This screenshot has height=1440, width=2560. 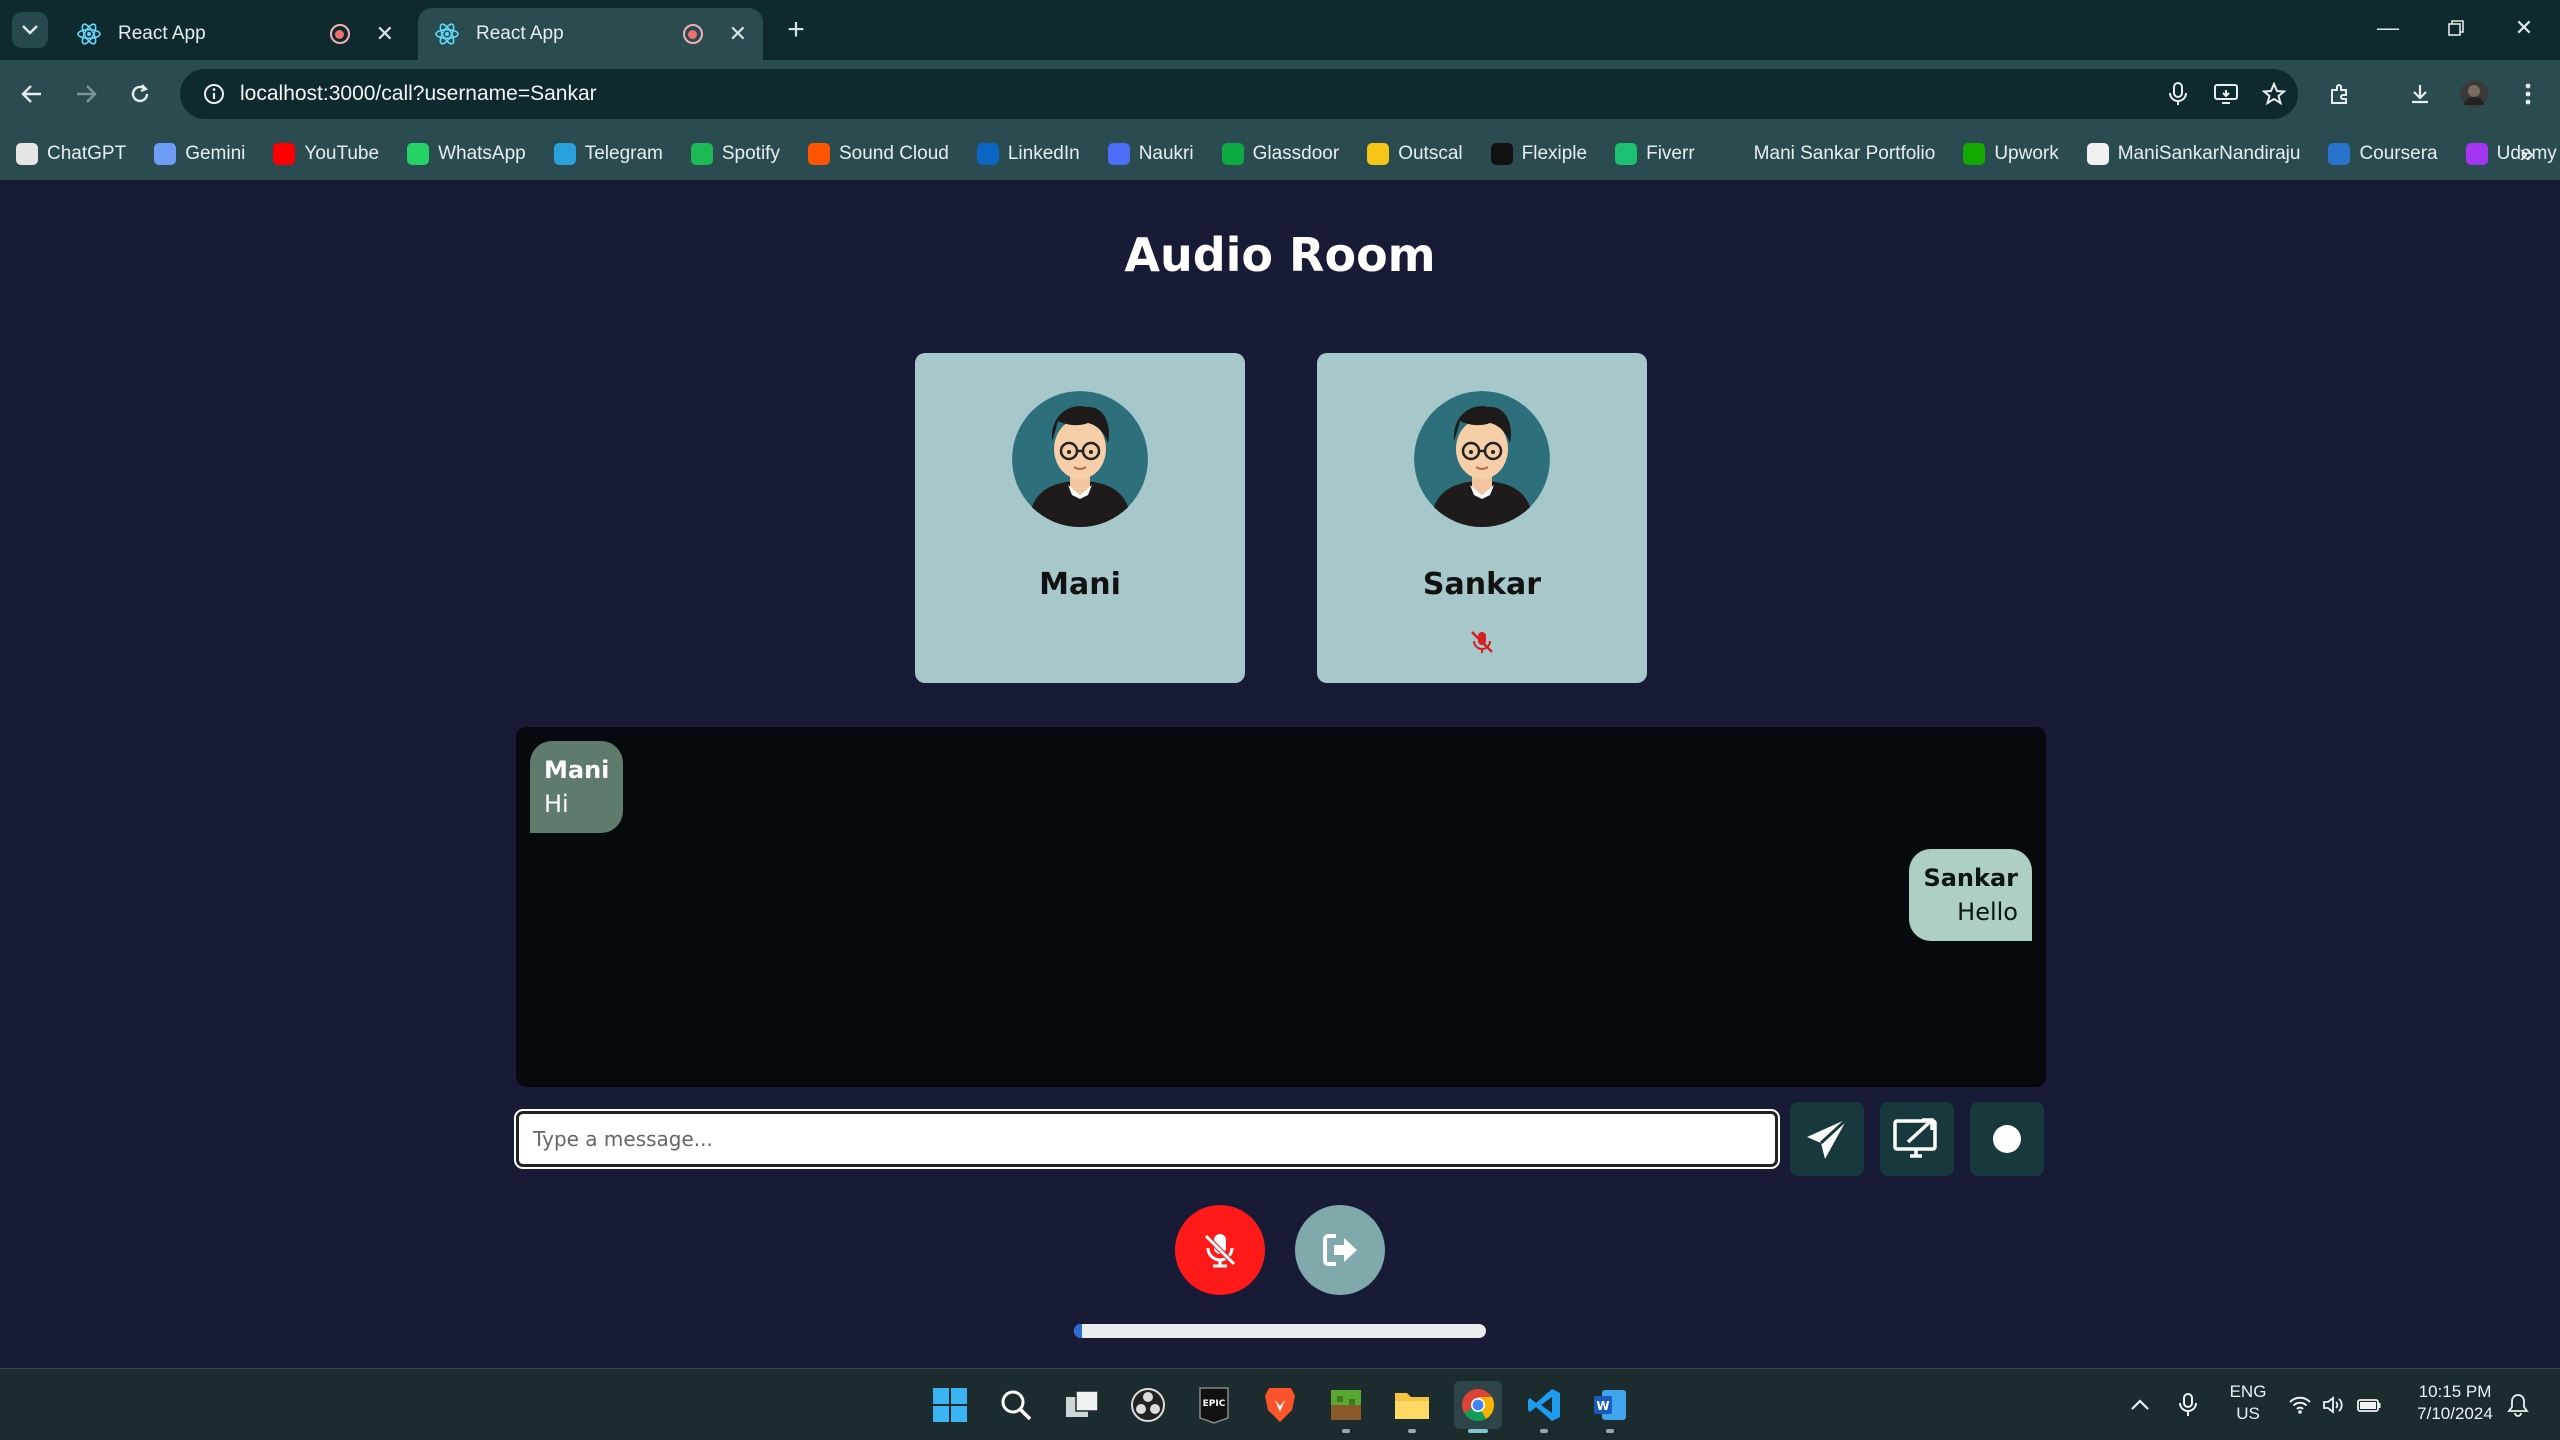 I want to click on start-button, so click(x=950, y=1405).